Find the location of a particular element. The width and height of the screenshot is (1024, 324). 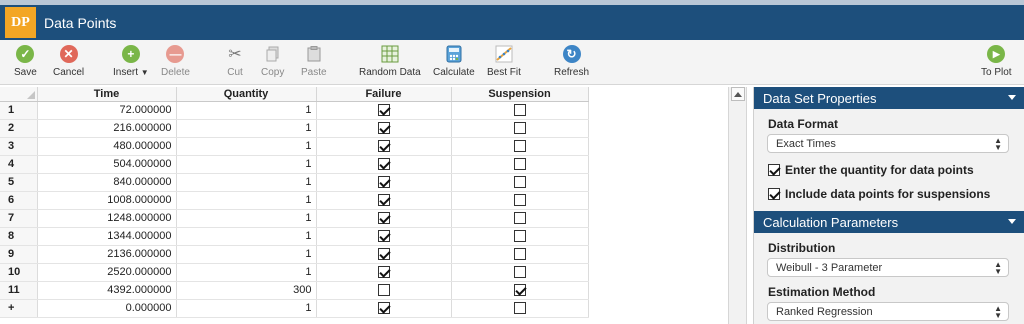

table-row: 2 216.000000 1 is located at coordinates (294, 128).